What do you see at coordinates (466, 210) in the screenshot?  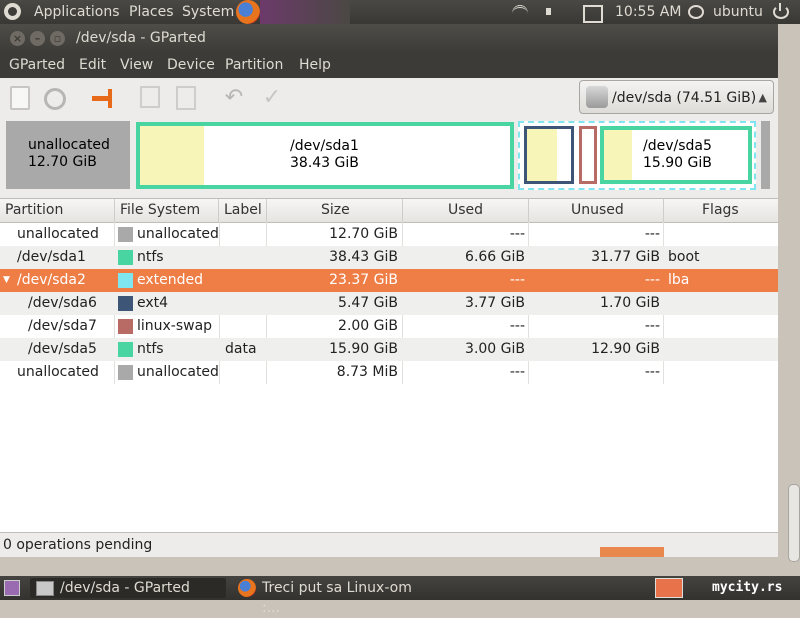 I see `col-used: Used` at bounding box center [466, 210].